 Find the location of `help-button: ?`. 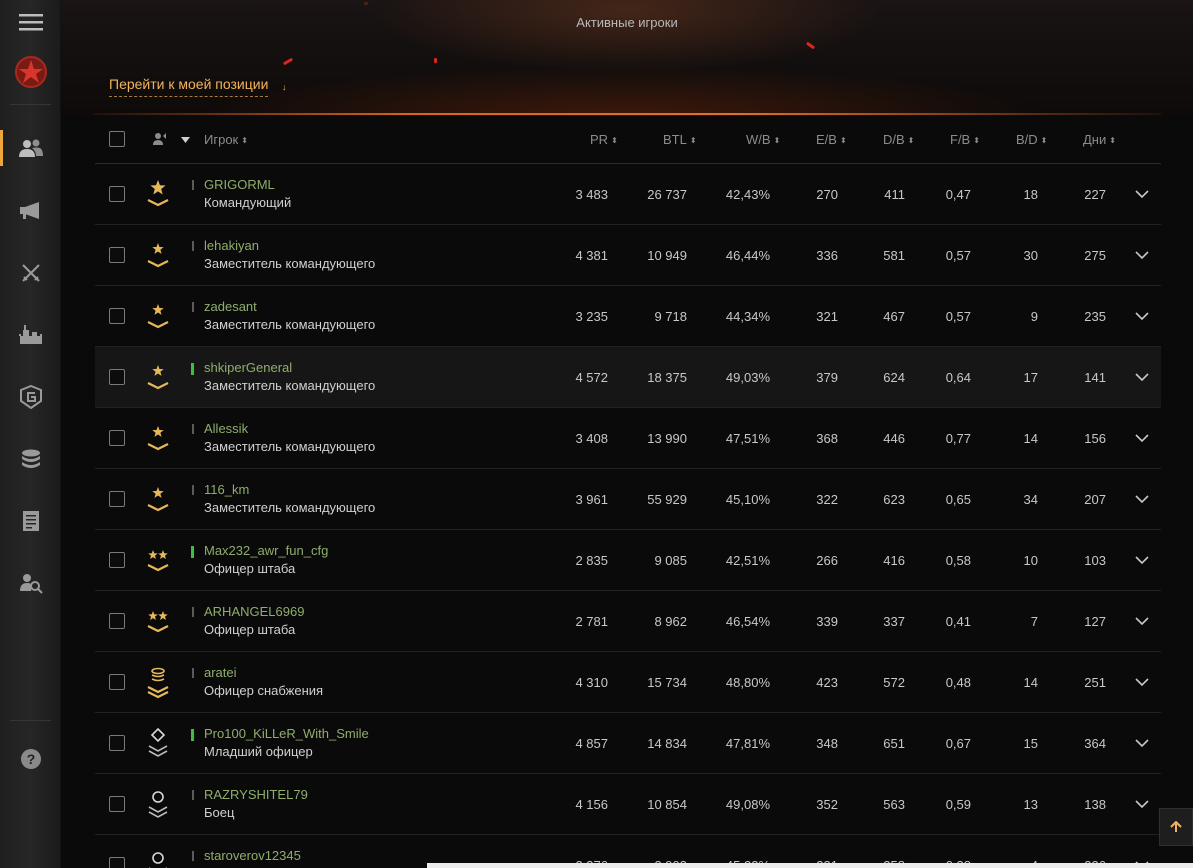

help-button: ? is located at coordinates (30, 759).